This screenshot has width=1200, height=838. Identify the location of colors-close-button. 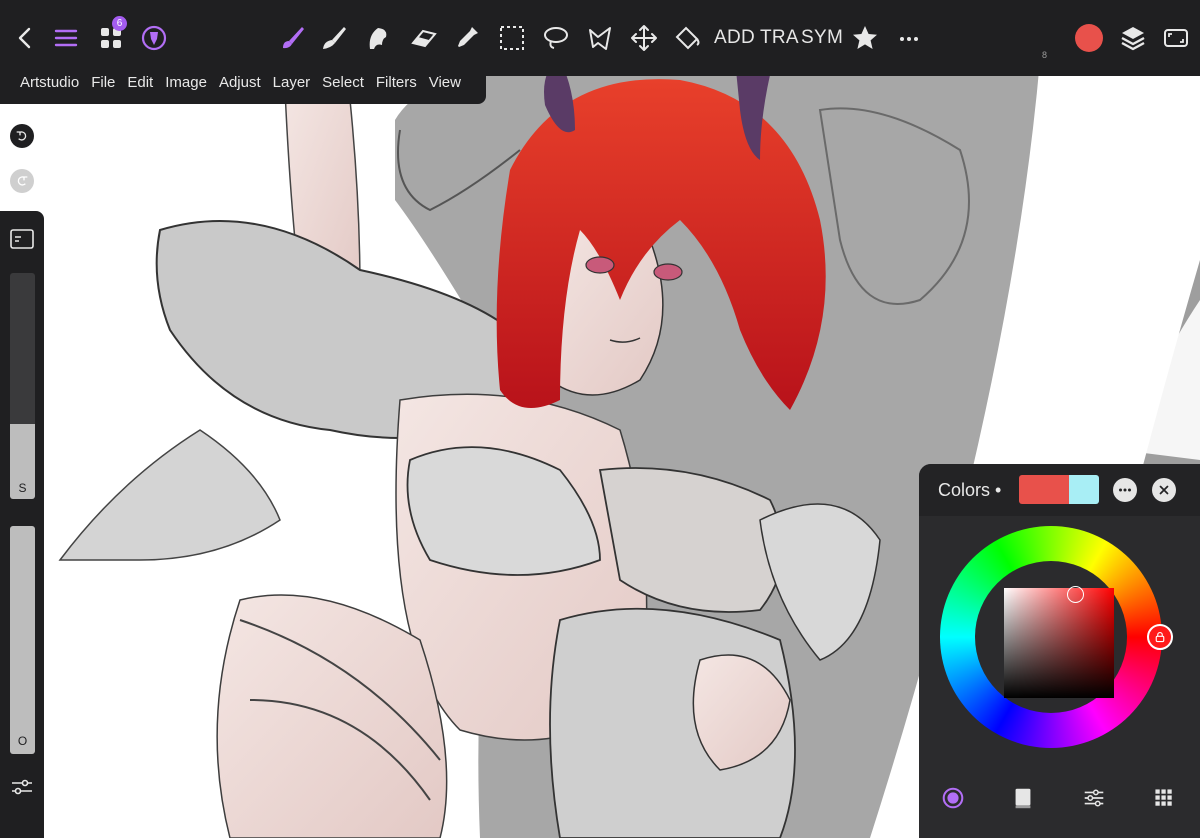
(1164, 490).